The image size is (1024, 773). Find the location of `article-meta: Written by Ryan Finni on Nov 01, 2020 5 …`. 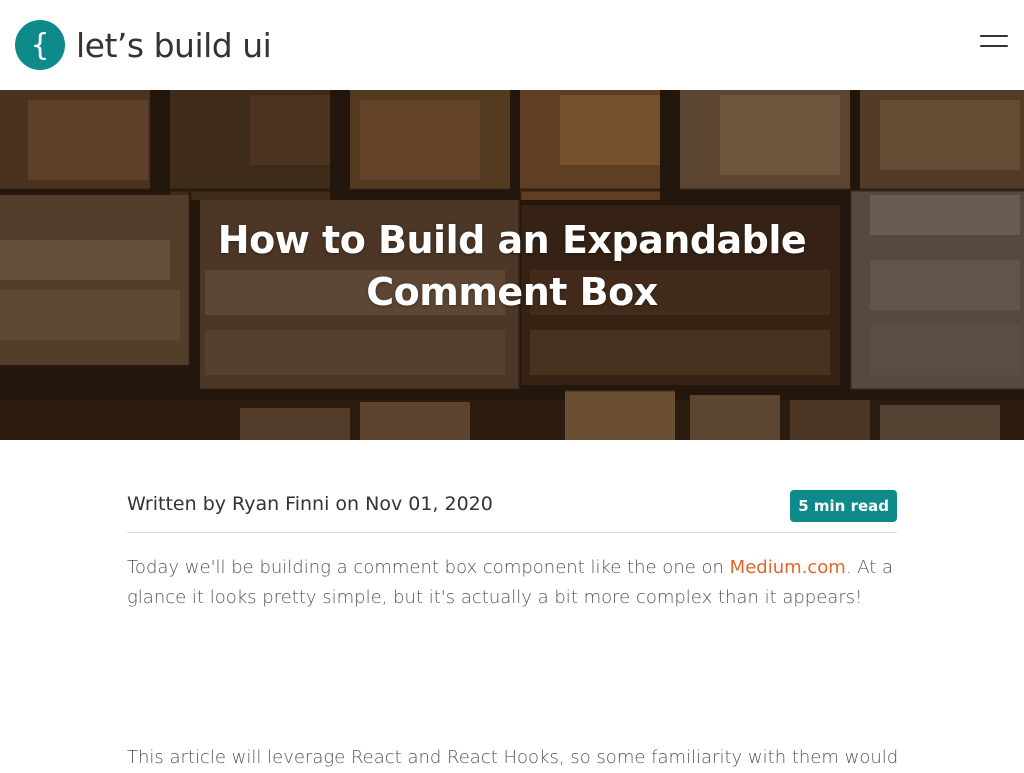

article-meta: Written by Ryan Finni on Nov 01, 2020 5 … is located at coordinates (512, 506).